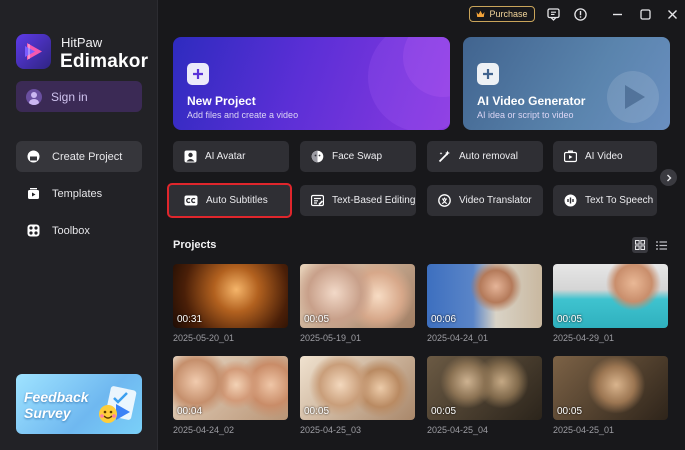  What do you see at coordinates (331, 430) in the screenshot?
I see `project-name: 2025-04-25_03` at bounding box center [331, 430].